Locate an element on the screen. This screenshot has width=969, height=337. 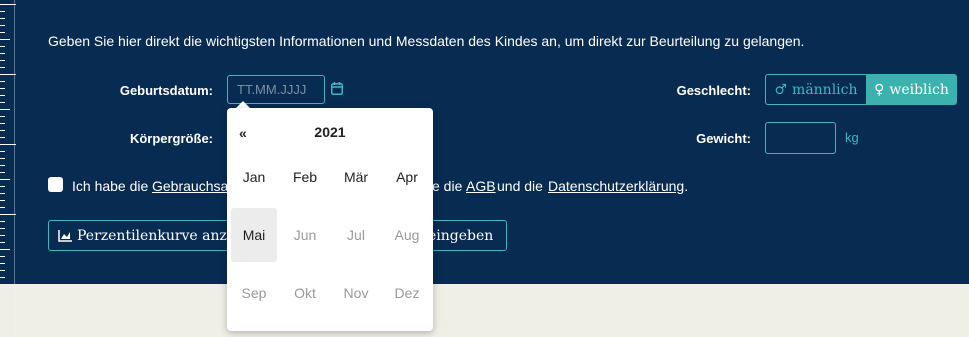
show-percentile-curve-label: Perzentilenkurve anze is located at coordinates (156, 235).